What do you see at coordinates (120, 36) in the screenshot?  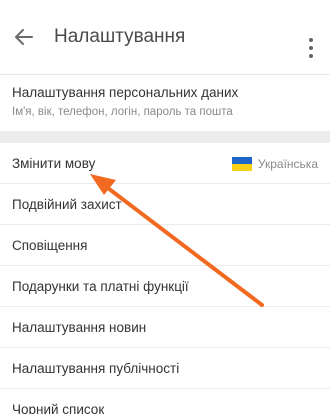 I see `page-title: Налаштування` at bounding box center [120, 36].